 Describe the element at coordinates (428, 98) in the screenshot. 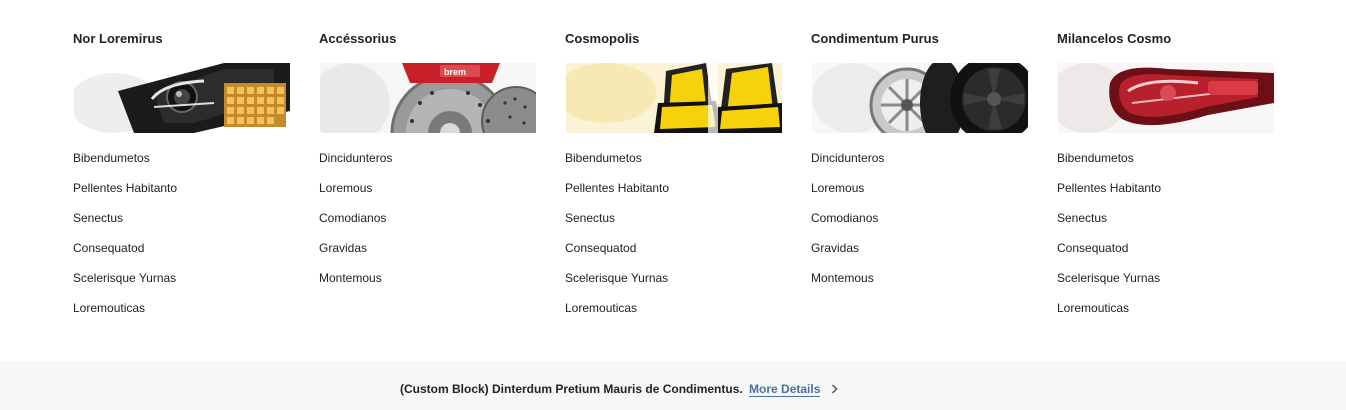

I see `brake-rotor-image: brem` at that location.